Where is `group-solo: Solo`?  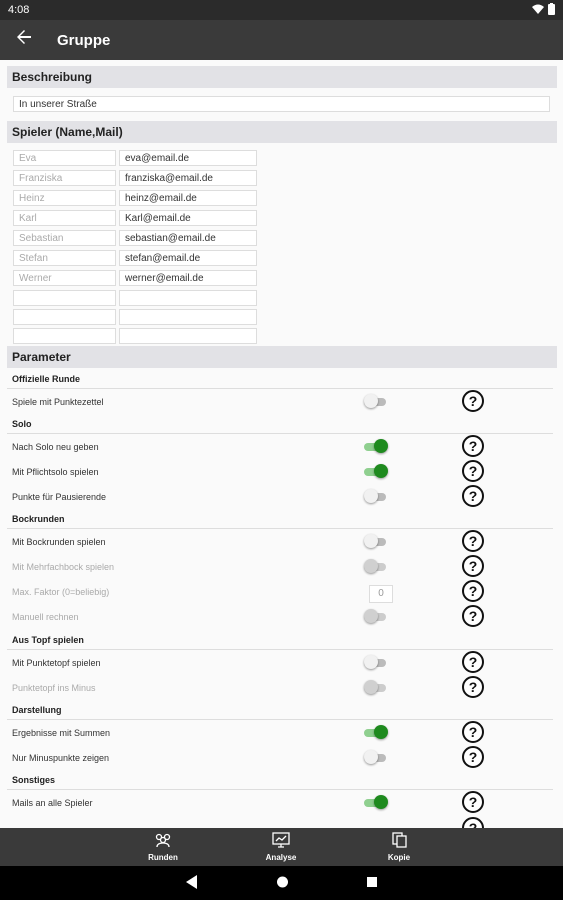 group-solo: Solo is located at coordinates (22, 424).